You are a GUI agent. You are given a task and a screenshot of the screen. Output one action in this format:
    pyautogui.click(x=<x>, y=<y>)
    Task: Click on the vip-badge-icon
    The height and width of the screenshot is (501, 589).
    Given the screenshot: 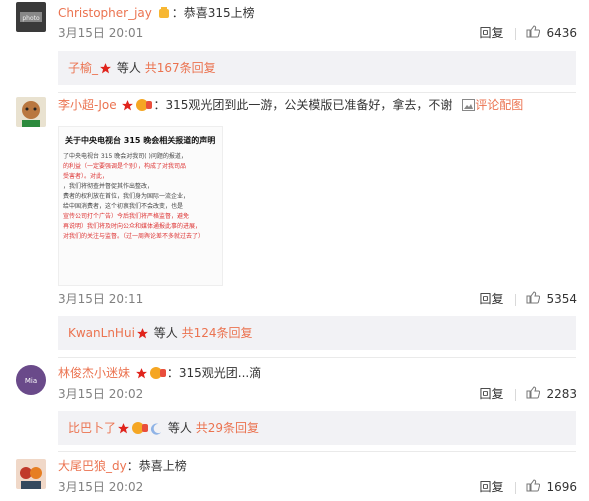 What is the action you would take?
    pyautogui.click(x=164, y=15)
    